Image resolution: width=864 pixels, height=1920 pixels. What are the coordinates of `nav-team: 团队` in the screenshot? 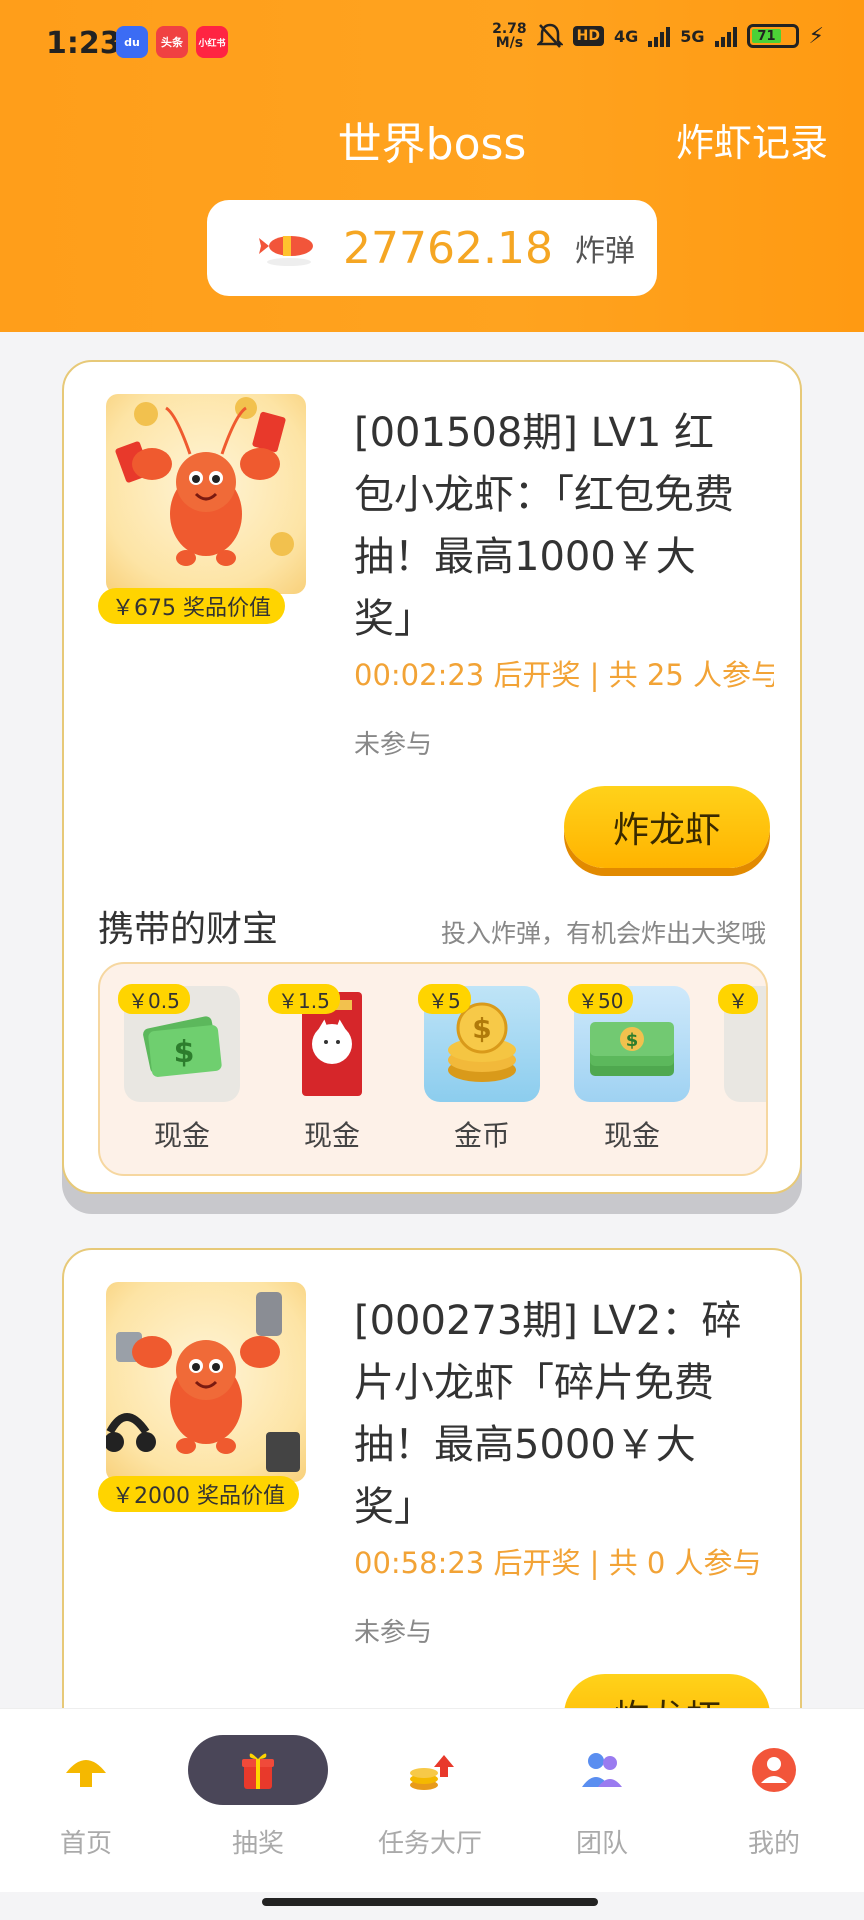 It's located at (602, 1801).